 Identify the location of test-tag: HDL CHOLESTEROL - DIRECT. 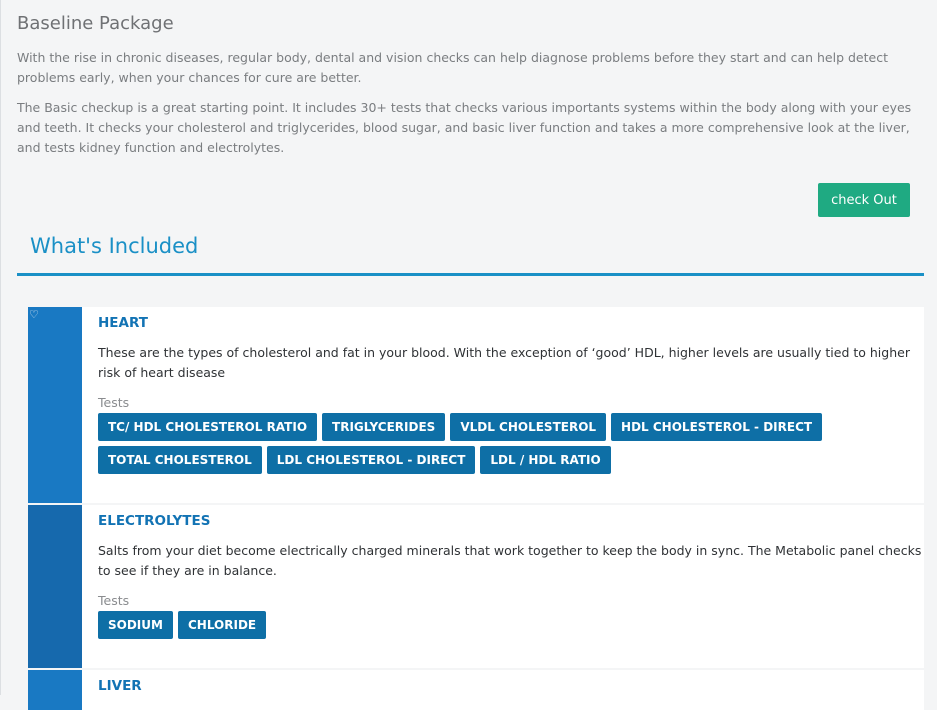
(717, 427).